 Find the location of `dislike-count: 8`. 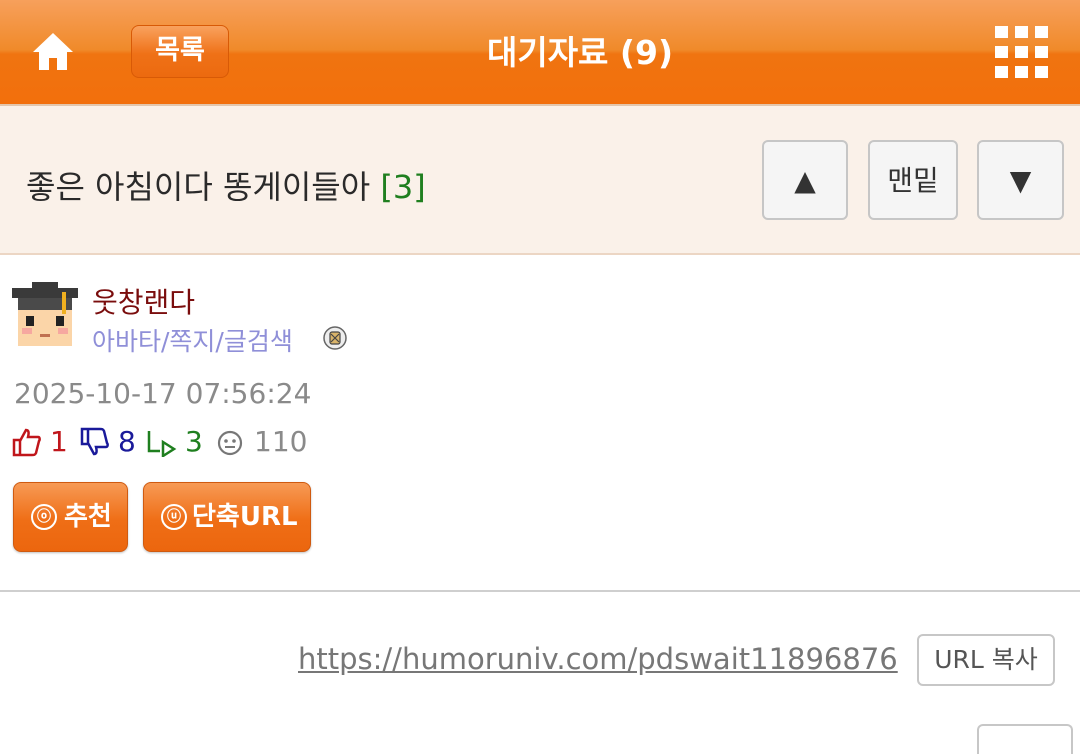

dislike-count: 8 is located at coordinates (127, 441).